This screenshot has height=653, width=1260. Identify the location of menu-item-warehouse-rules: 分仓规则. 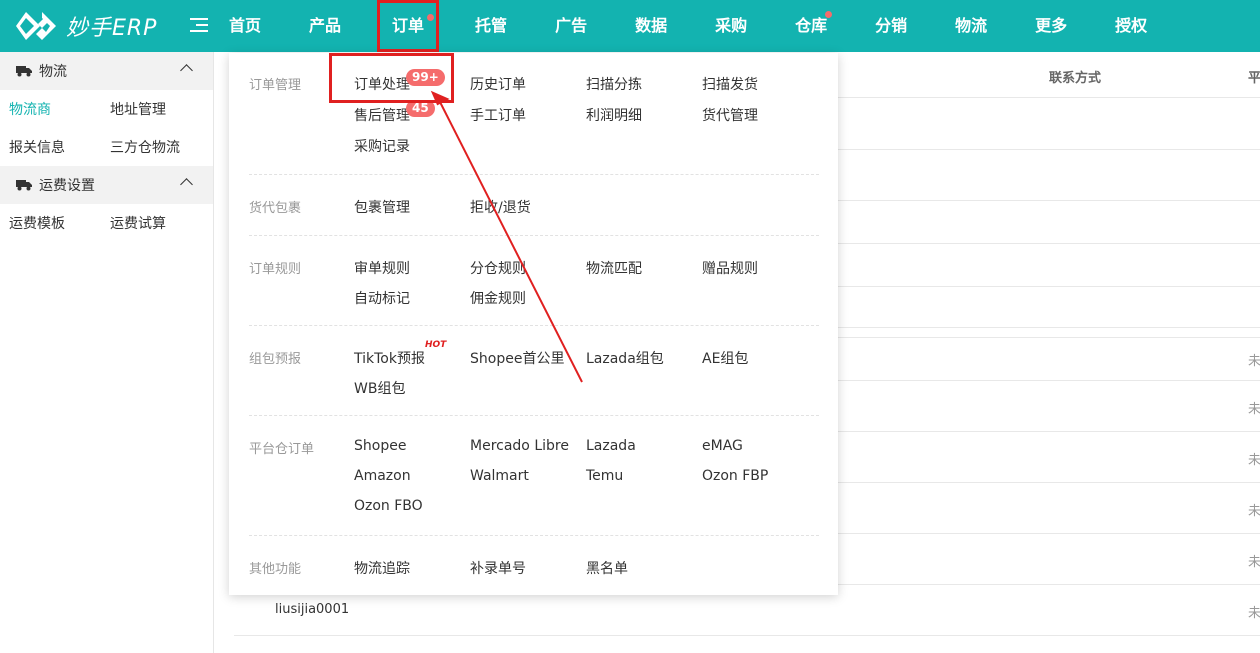
(498, 268).